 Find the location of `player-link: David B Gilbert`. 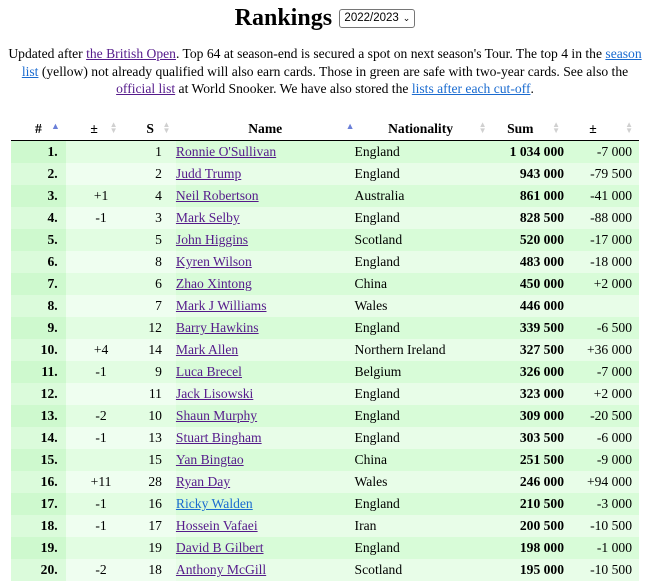

player-link: David B Gilbert is located at coordinates (220, 547).